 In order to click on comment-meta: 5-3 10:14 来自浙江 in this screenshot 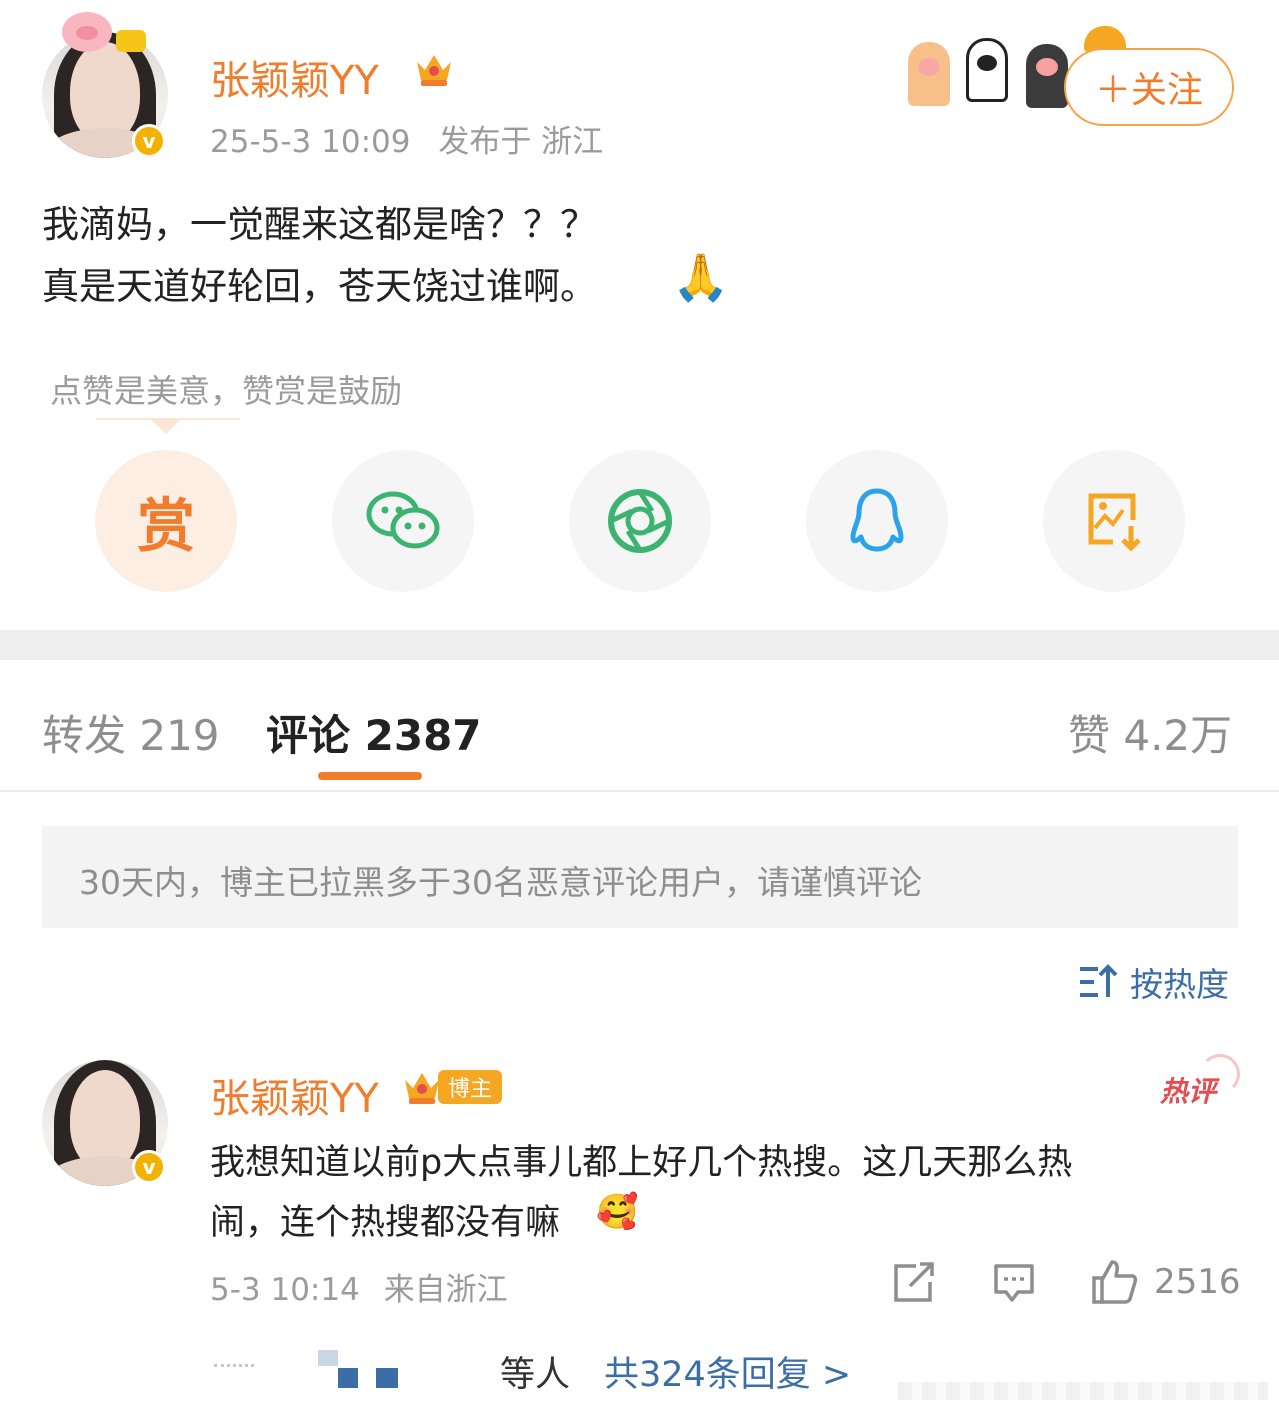, I will do `click(359, 1286)`.